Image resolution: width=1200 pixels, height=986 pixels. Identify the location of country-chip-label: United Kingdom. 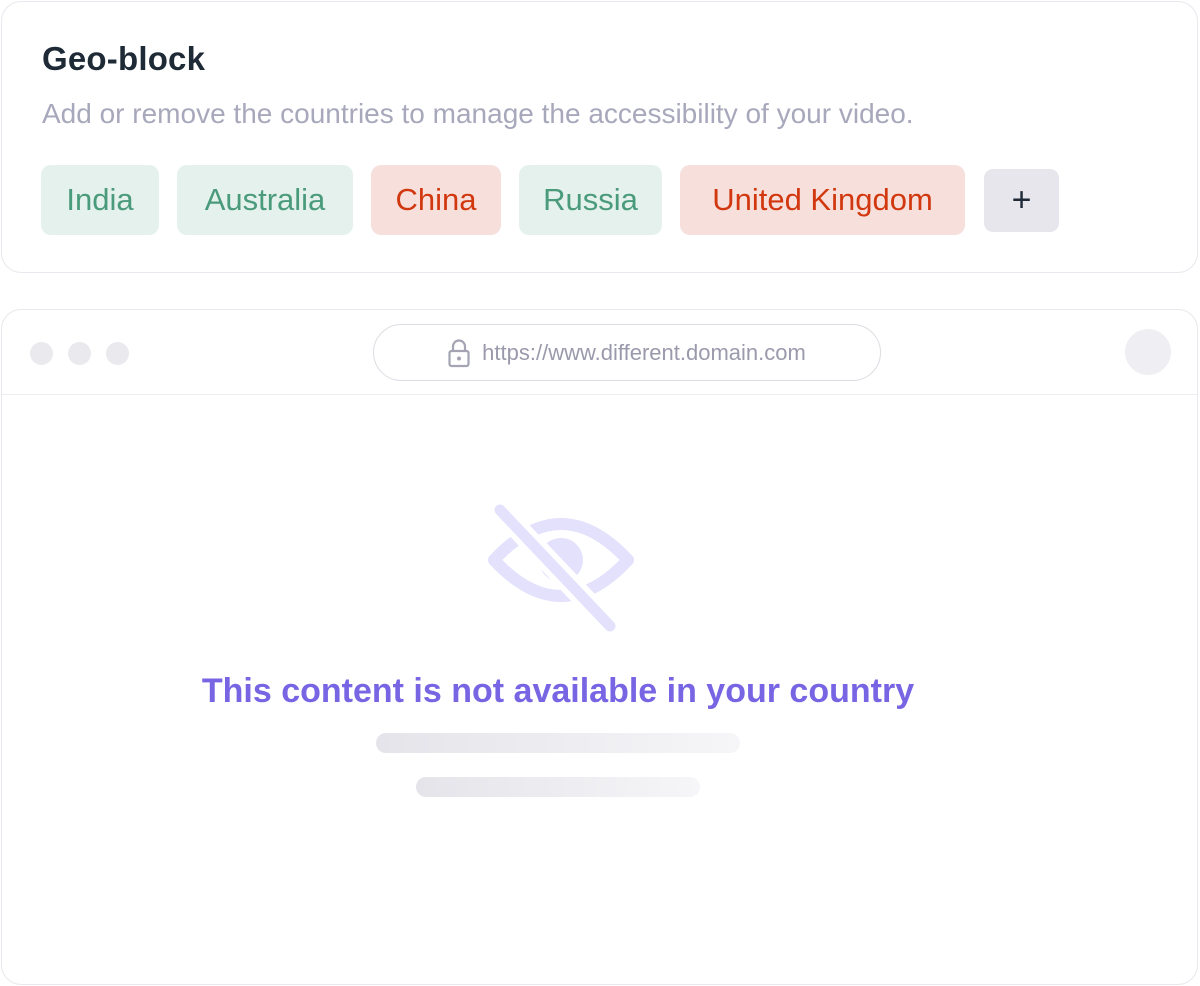
(822, 199).